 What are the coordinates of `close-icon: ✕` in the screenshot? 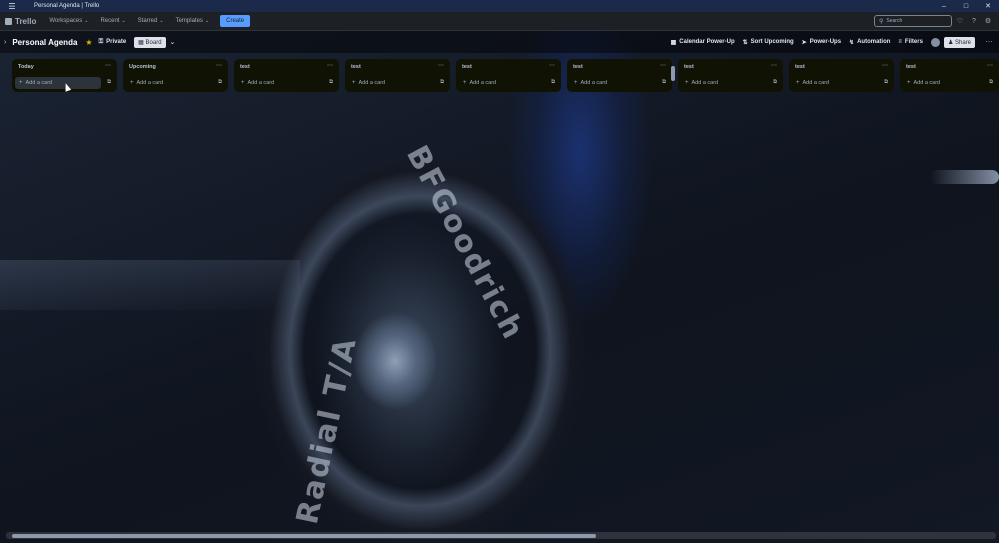 It's located at (988, 6).